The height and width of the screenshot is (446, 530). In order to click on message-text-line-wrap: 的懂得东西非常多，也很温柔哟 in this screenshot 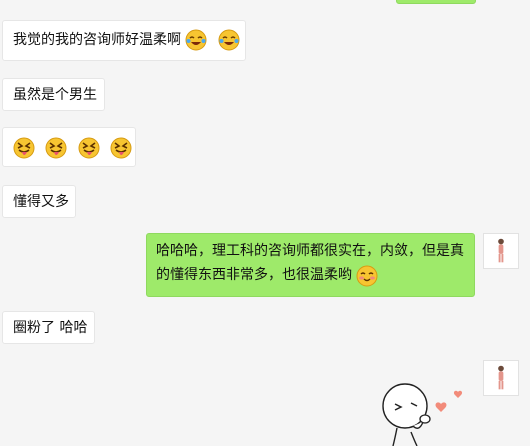, I will do `click(310, 275)`.